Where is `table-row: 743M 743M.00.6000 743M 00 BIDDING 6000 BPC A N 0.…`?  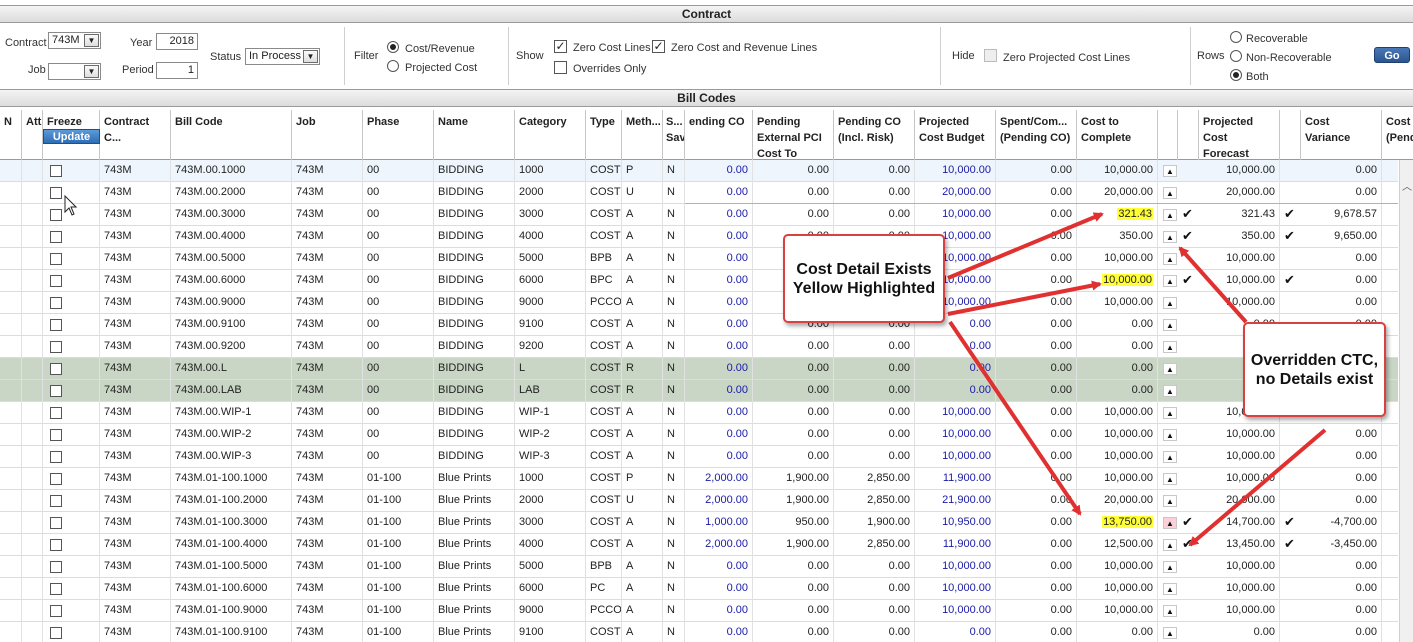
table-row: 743M 743M.00.6000 743M 00 BIDDING 6000 BPC A N 0.… is located at coordinates (699, 281).